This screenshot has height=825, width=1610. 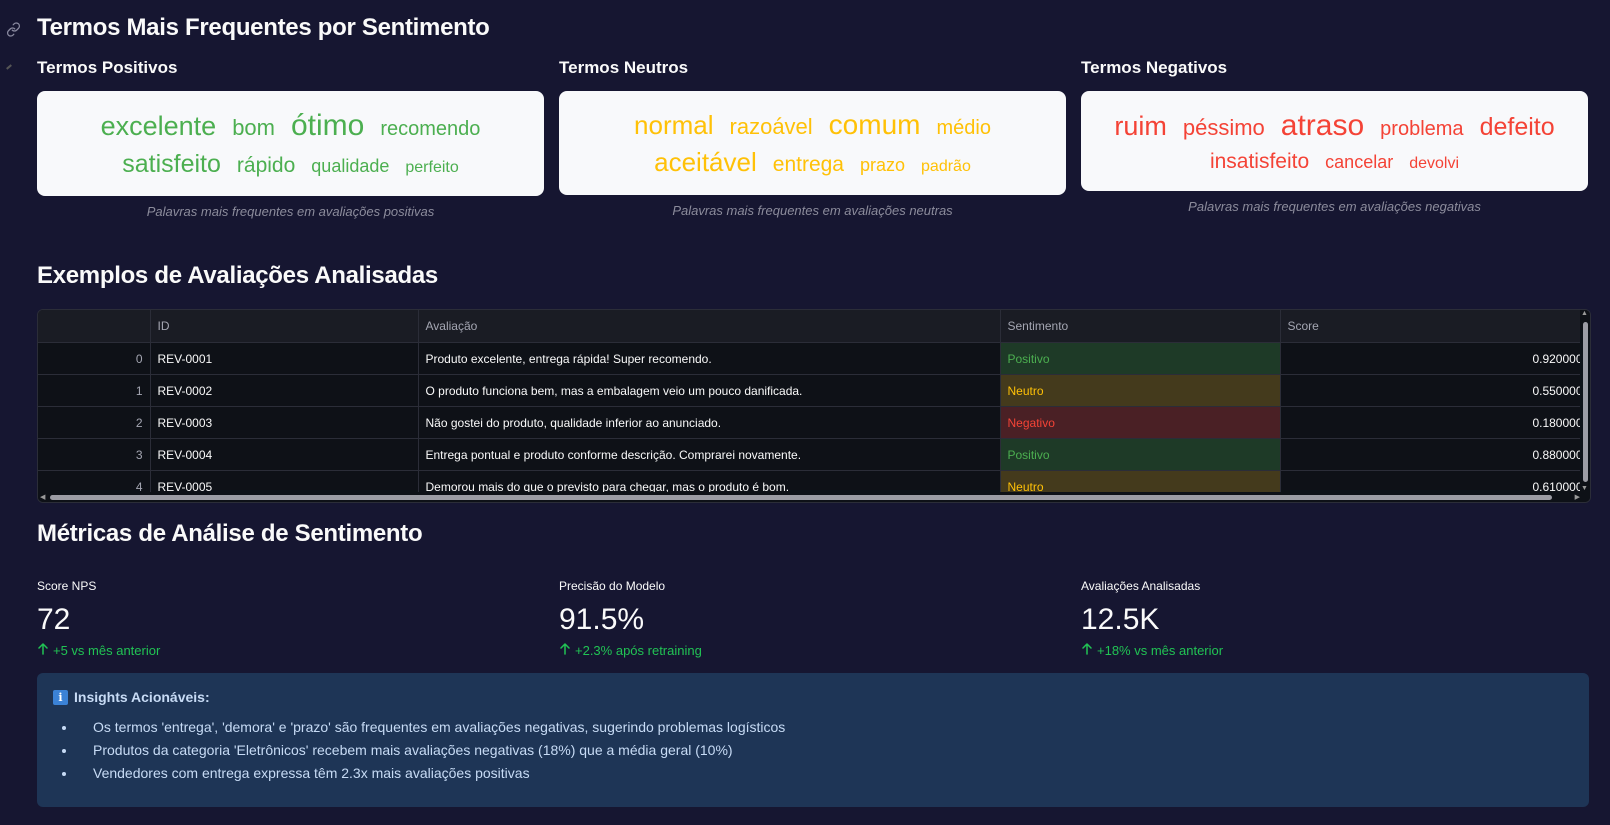 What do you see at coordinates (813, 697) in the screenshot?
I see `insights-title-row: i Insights Acionáveis:` at bounding box center [813, 697].